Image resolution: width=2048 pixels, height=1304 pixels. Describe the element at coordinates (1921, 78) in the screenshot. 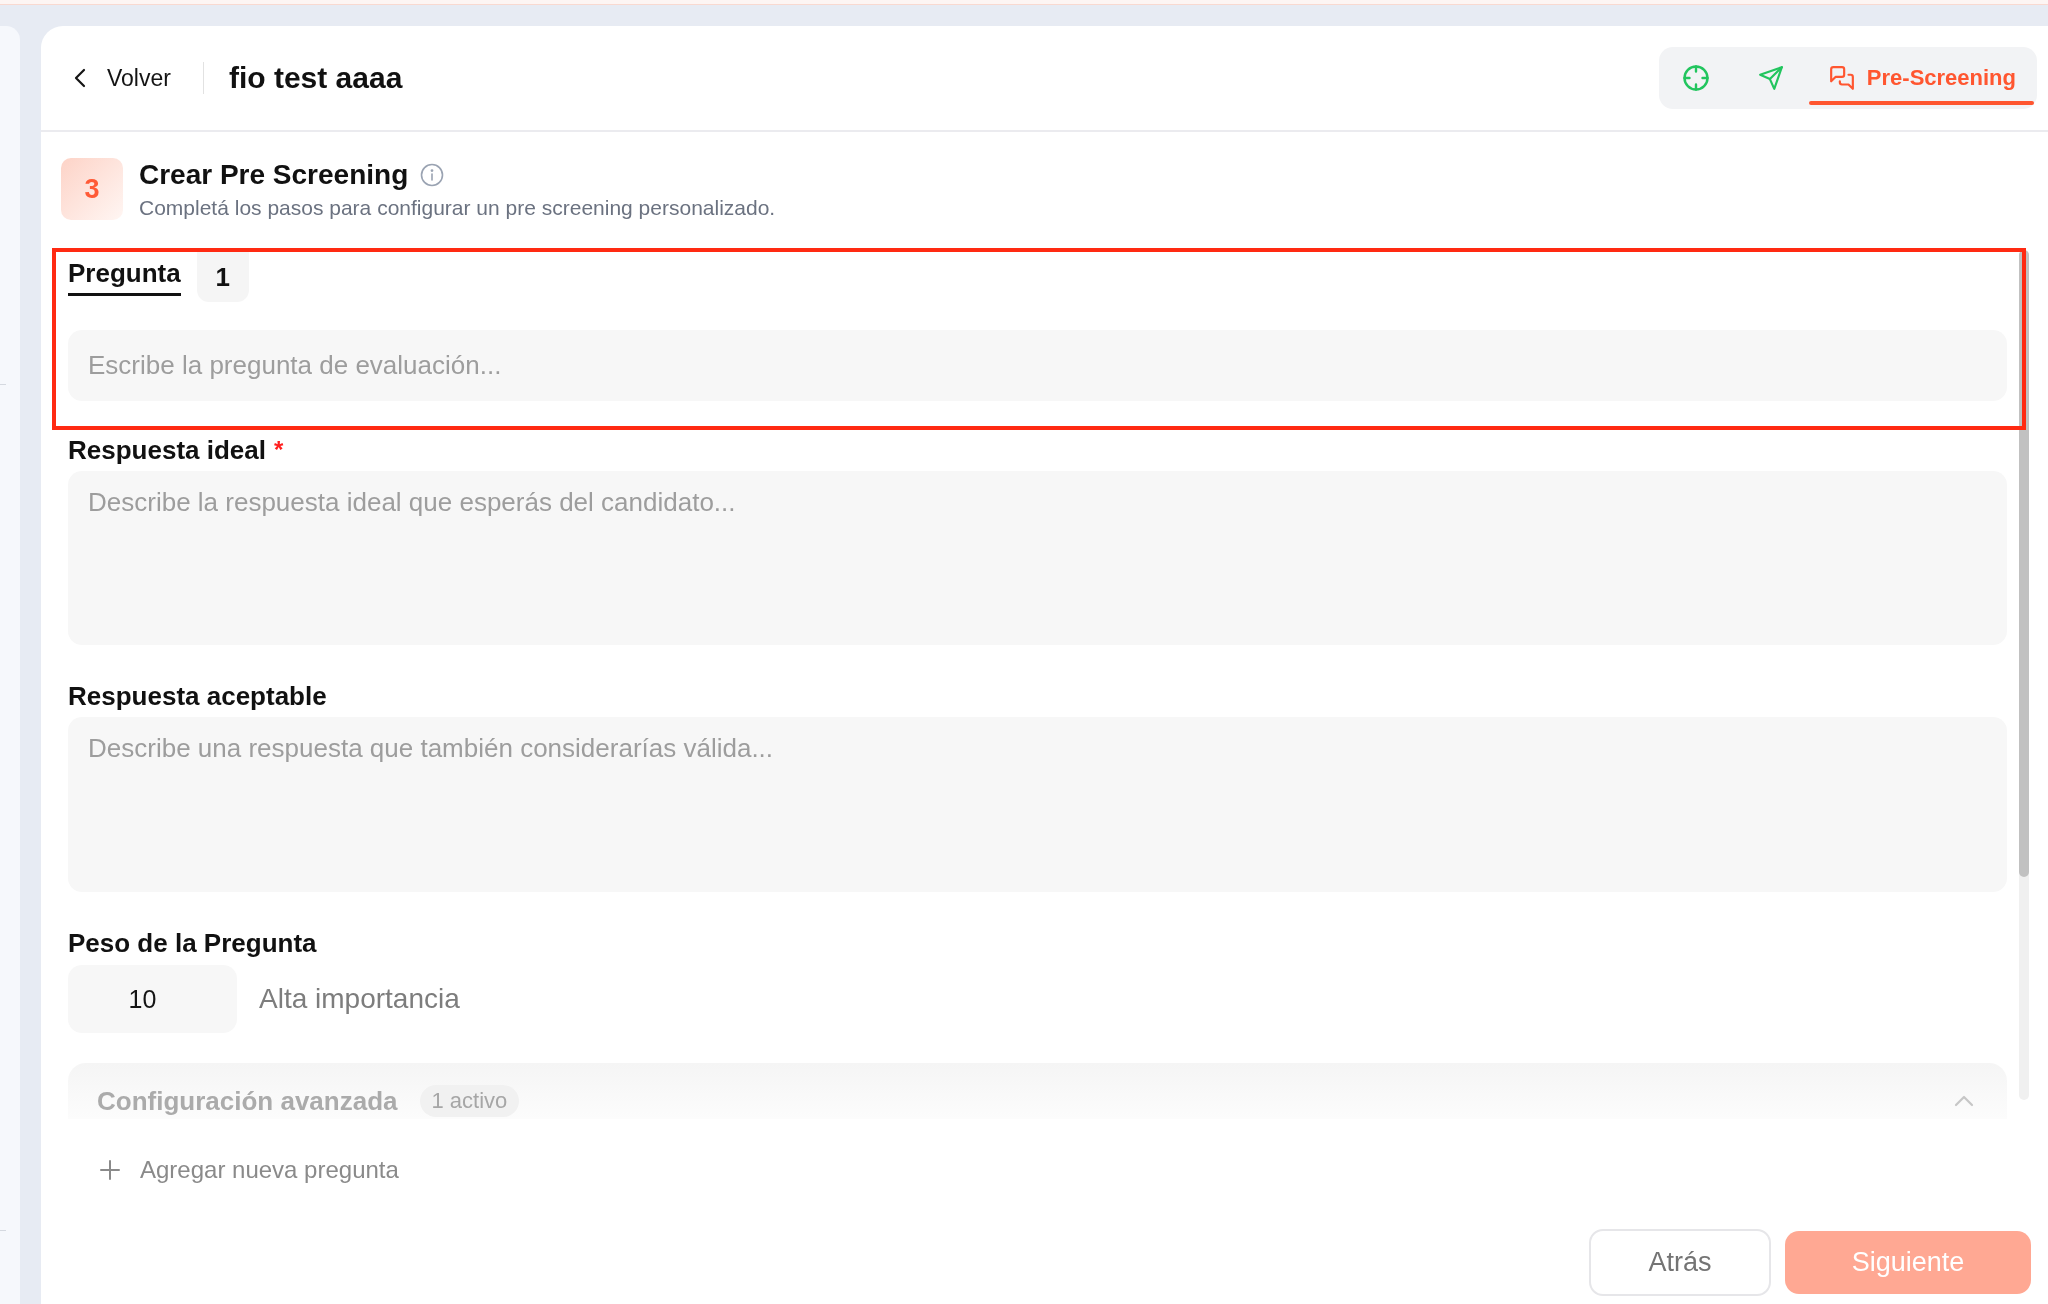

I see `nav-tab: Pre-Screening` at that location.